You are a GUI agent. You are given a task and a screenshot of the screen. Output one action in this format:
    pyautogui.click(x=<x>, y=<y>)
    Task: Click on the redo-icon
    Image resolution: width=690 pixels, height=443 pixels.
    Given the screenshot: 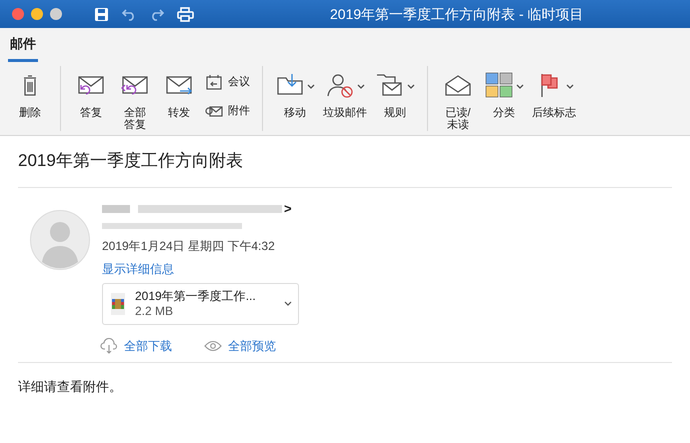 What is the action you would take?
    pyautogui.click(x=157, y=14)
    